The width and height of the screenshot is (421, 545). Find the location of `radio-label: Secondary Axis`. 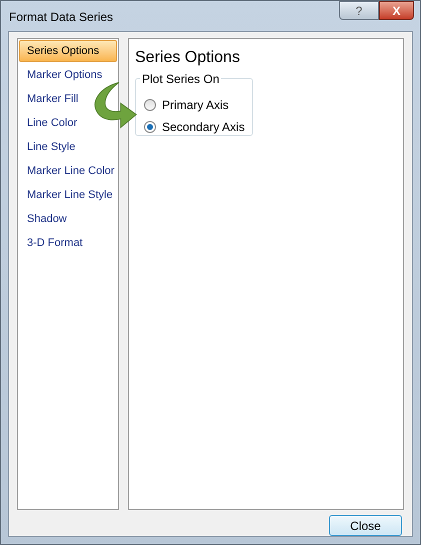

radio-label: Secondary Axis is located at coordinates (203, 127).